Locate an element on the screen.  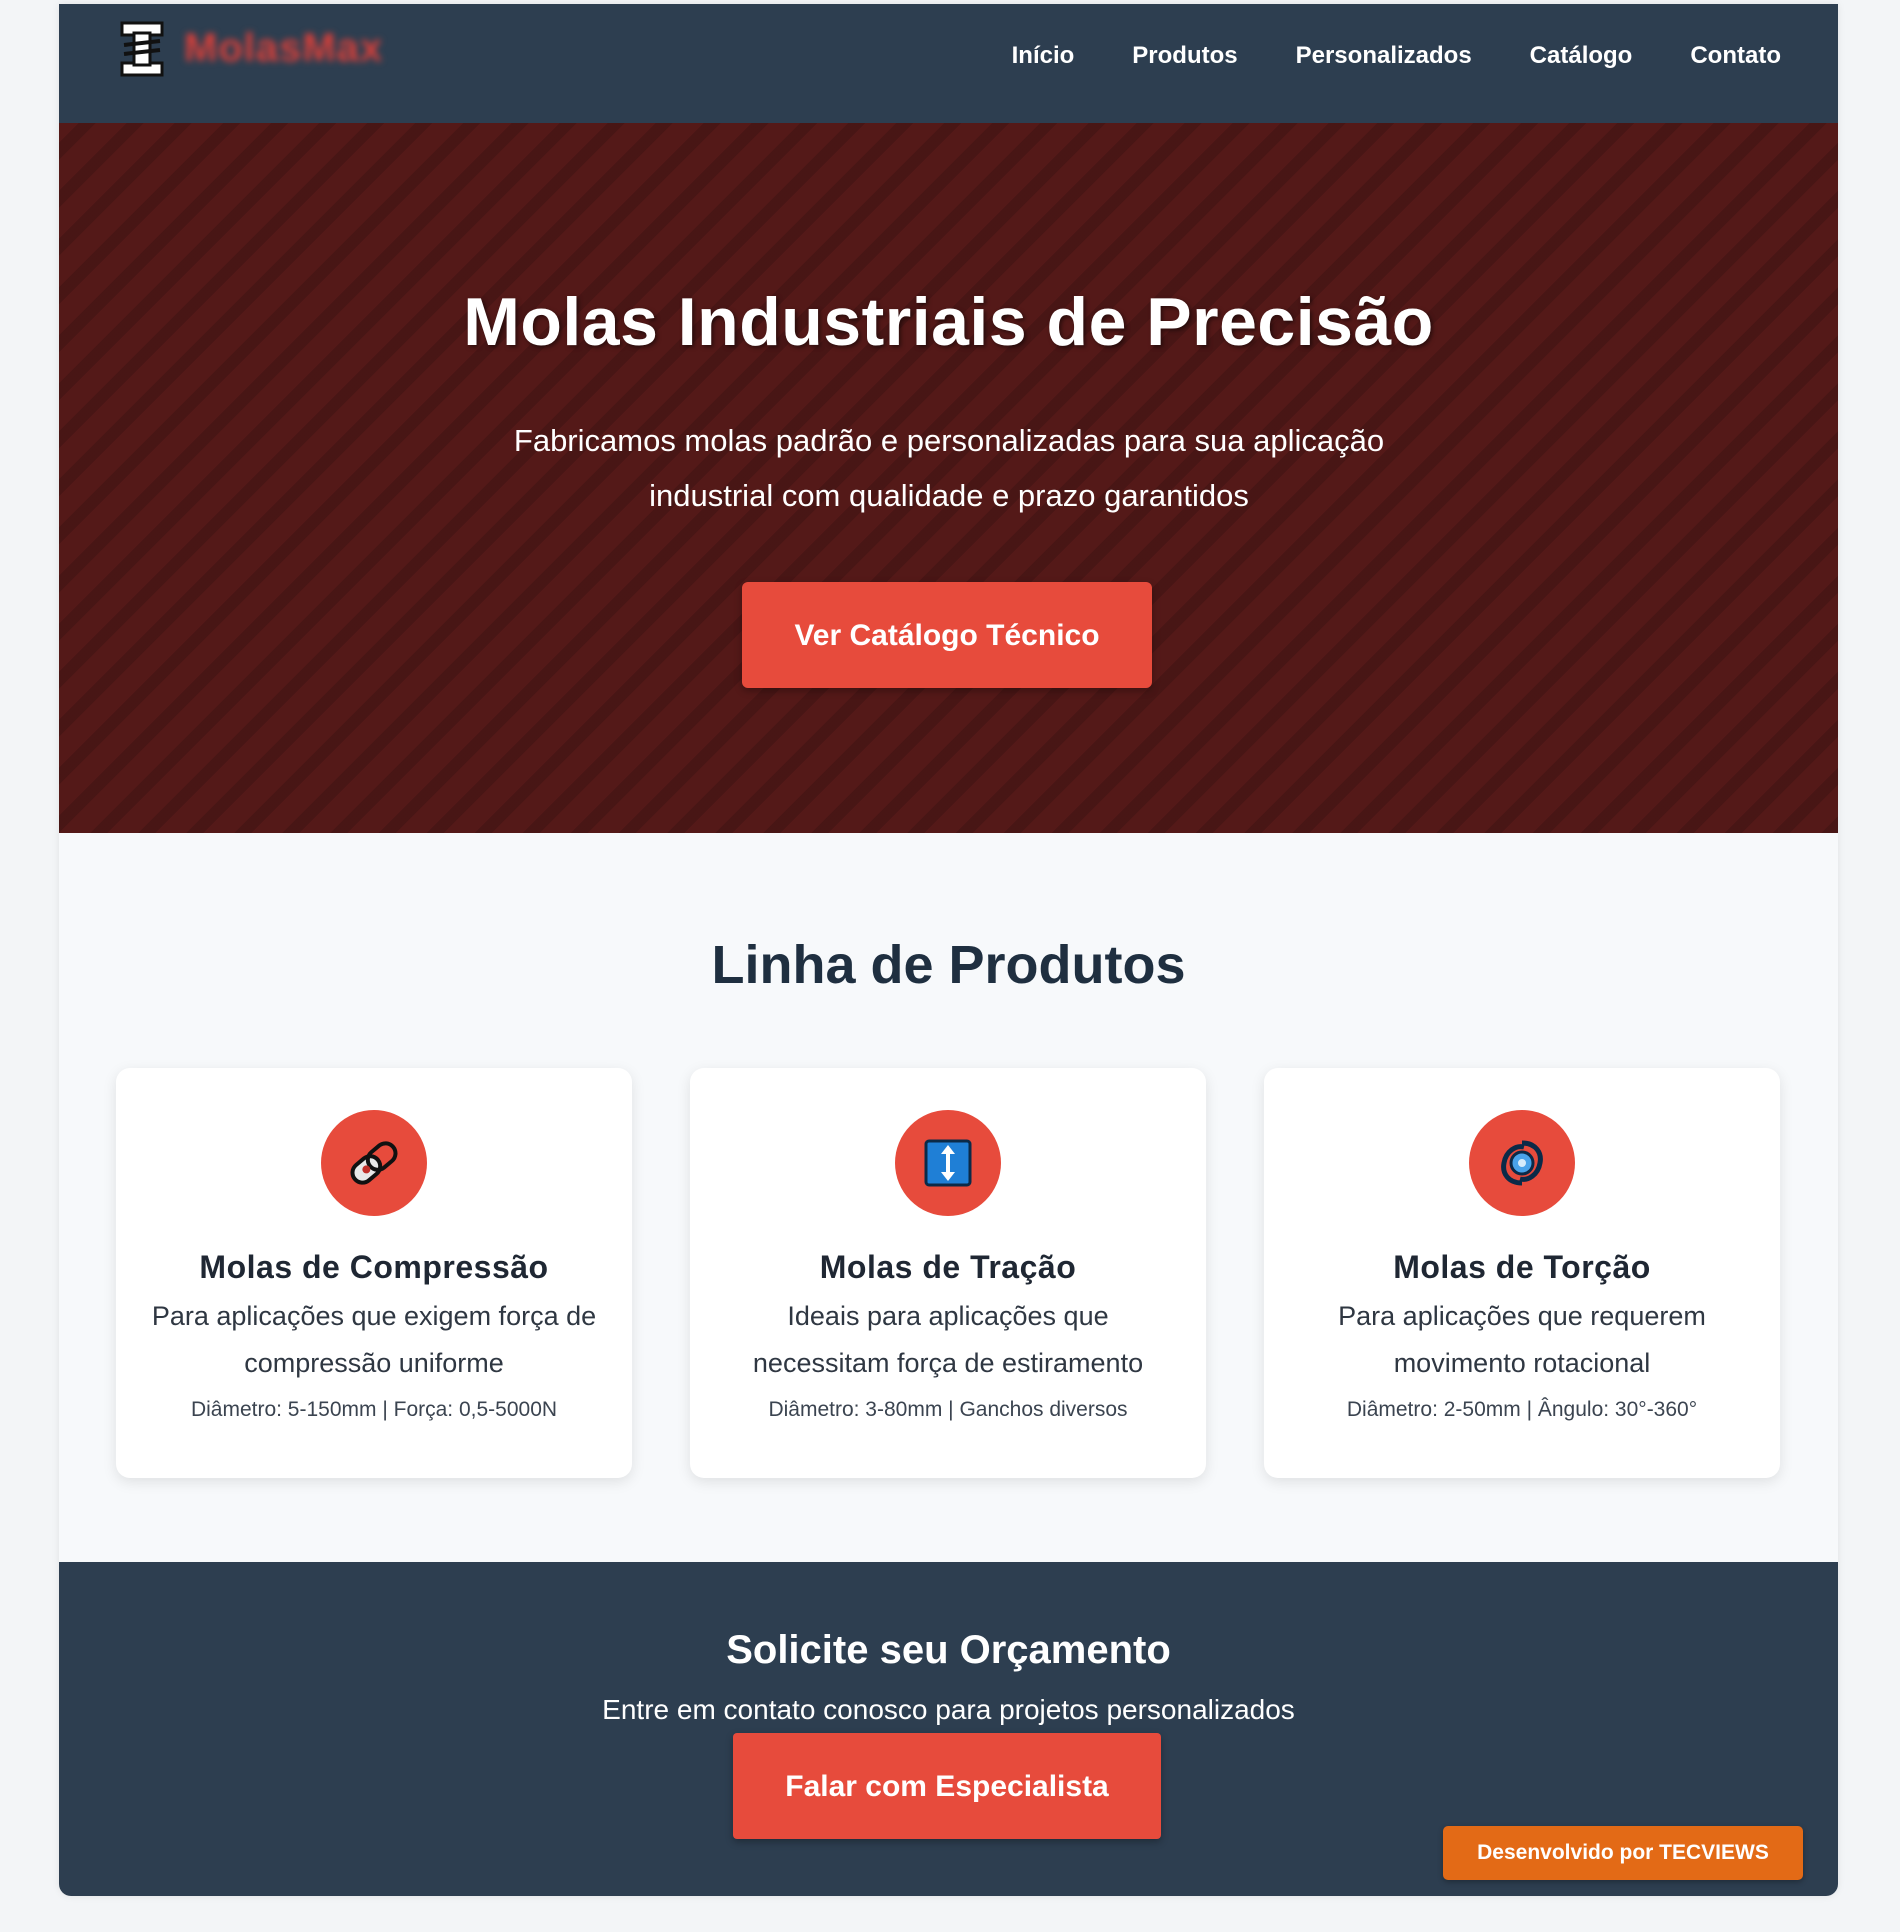
nav-catalogo: Catálogo is located at coordinates (1581, 56).